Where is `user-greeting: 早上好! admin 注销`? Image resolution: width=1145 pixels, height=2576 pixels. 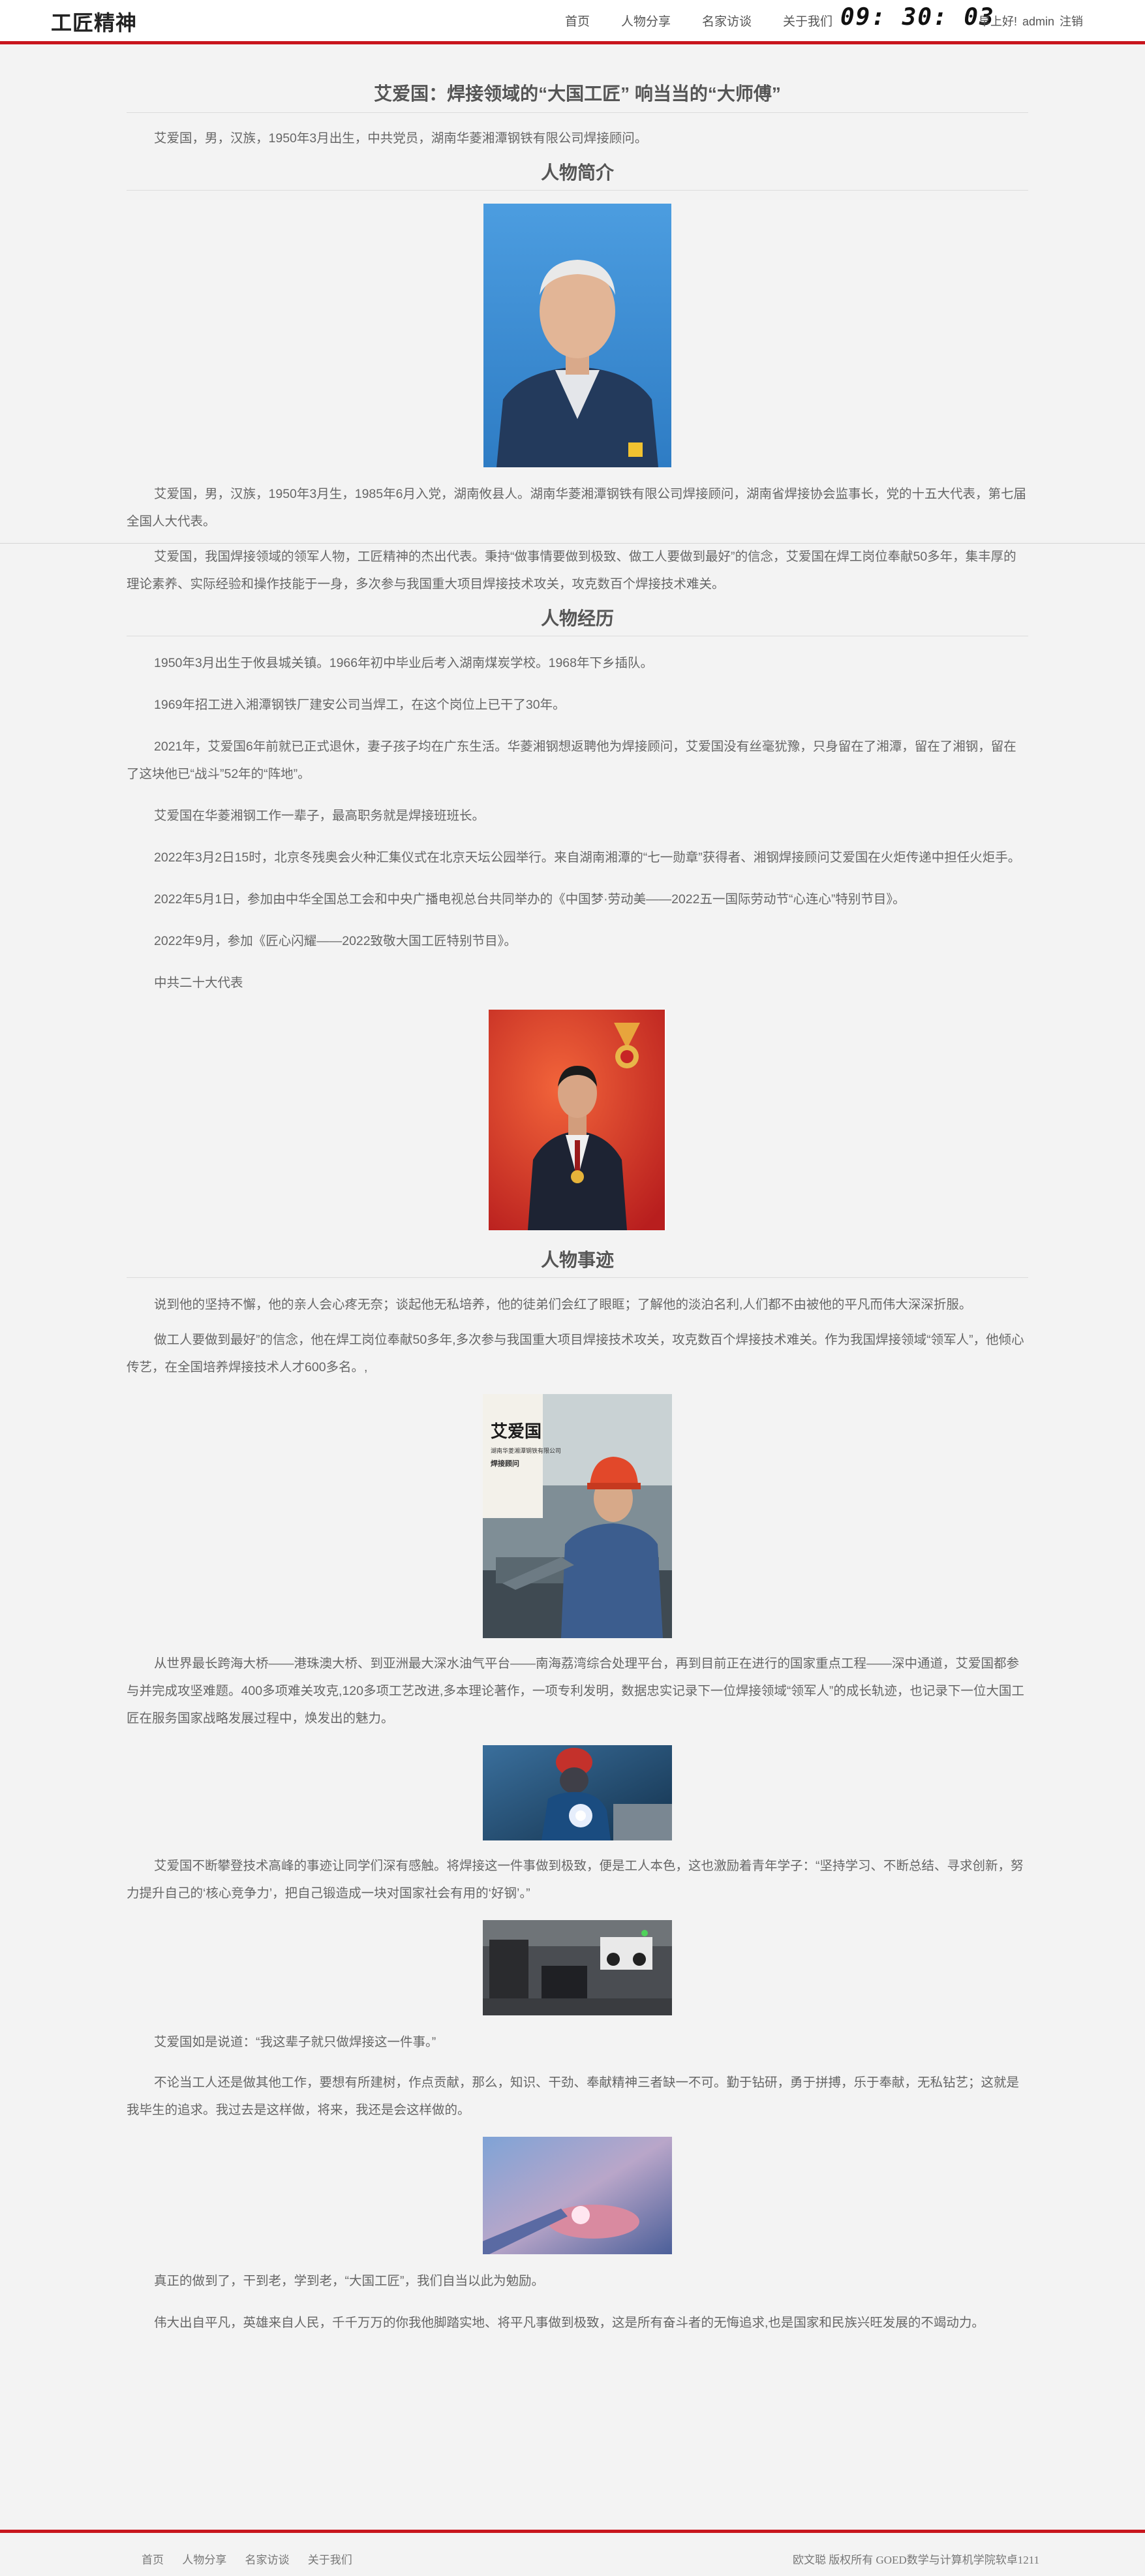
user-greeting: 早上好! admin 注销 is located at coordinates (1033, 20).